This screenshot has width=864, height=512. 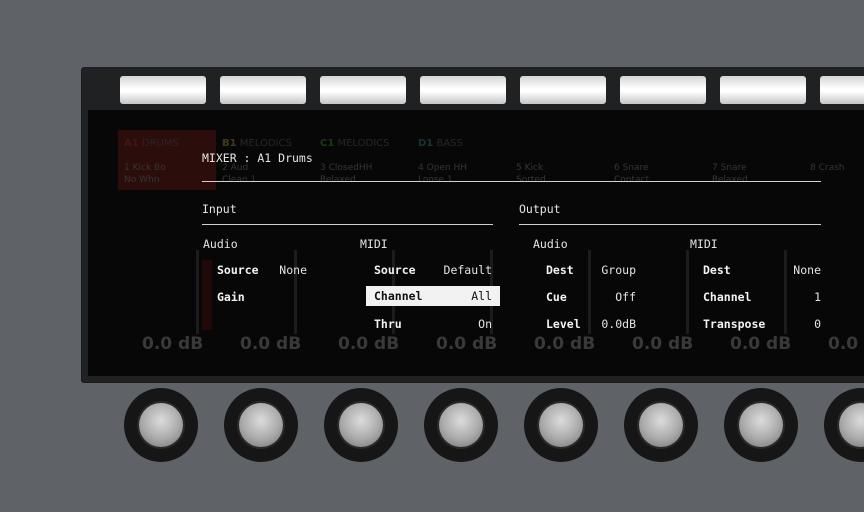 I want to click on output-midi-channel-value: 1, so click(x=794, y=297).